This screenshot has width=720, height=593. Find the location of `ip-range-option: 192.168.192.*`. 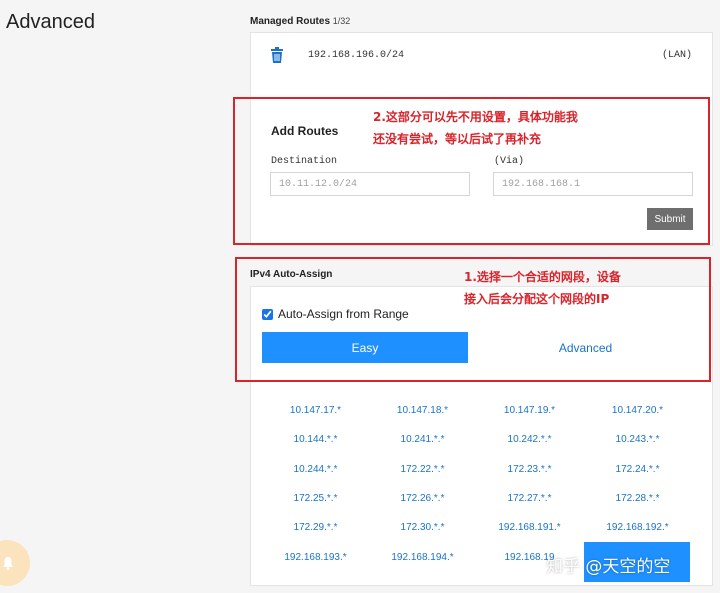

ip-range-option: 192.168.192.* is located at coordinates (637, 527).